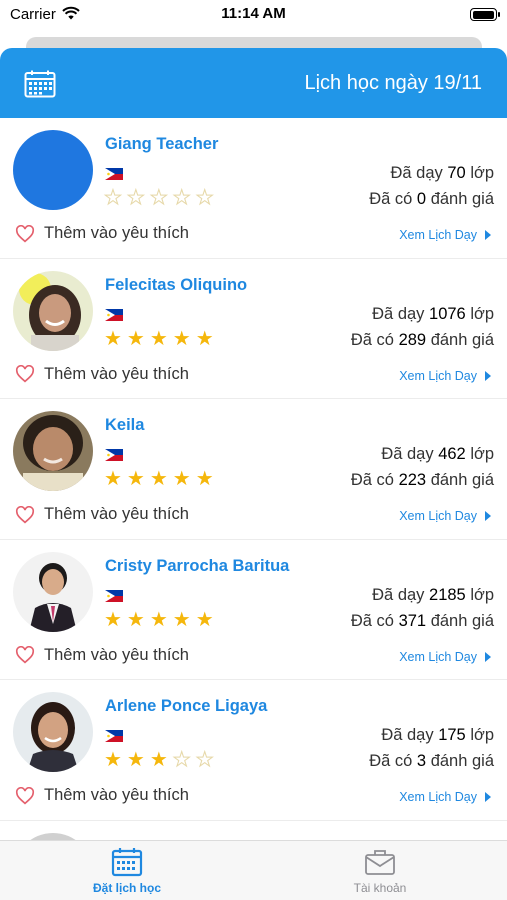  I want to click on tab-bar: Đặt lịch học Tài khoản, so click(253, 870).